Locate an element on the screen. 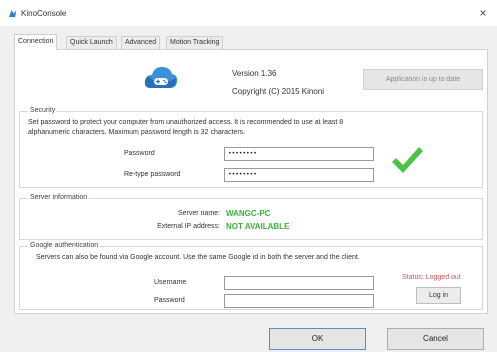 This screenshot has height=352, width=497. google-username-input is located at coordinates (299, 283).